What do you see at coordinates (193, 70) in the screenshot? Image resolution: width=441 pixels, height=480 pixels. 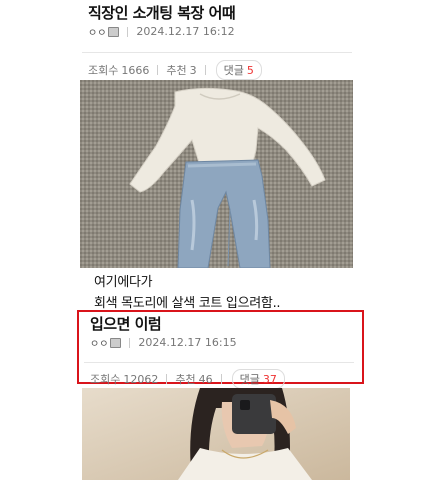 I see `likes-count: 3` at bounding box center [193, 70].